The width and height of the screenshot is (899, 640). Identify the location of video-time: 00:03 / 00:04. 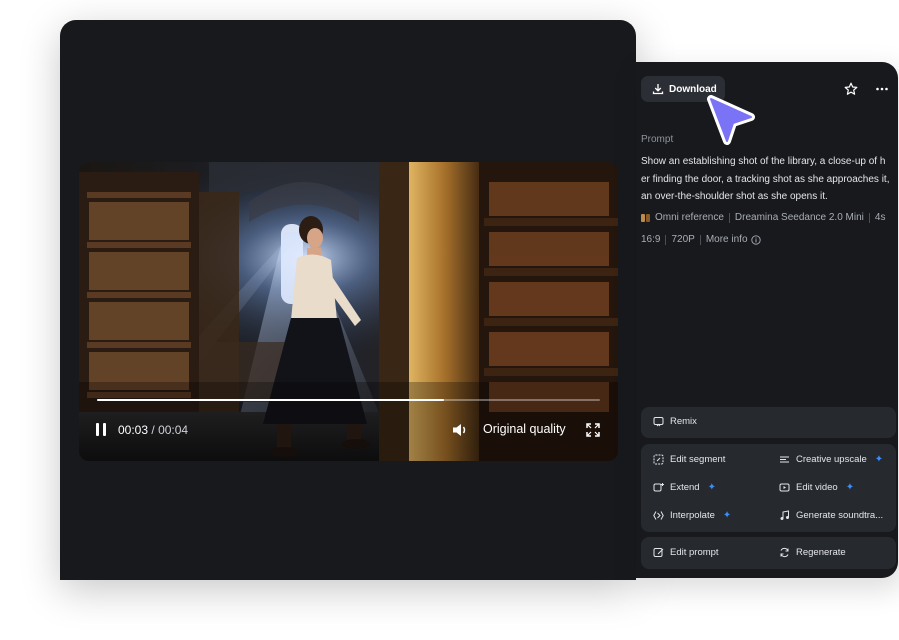
(153, 430).